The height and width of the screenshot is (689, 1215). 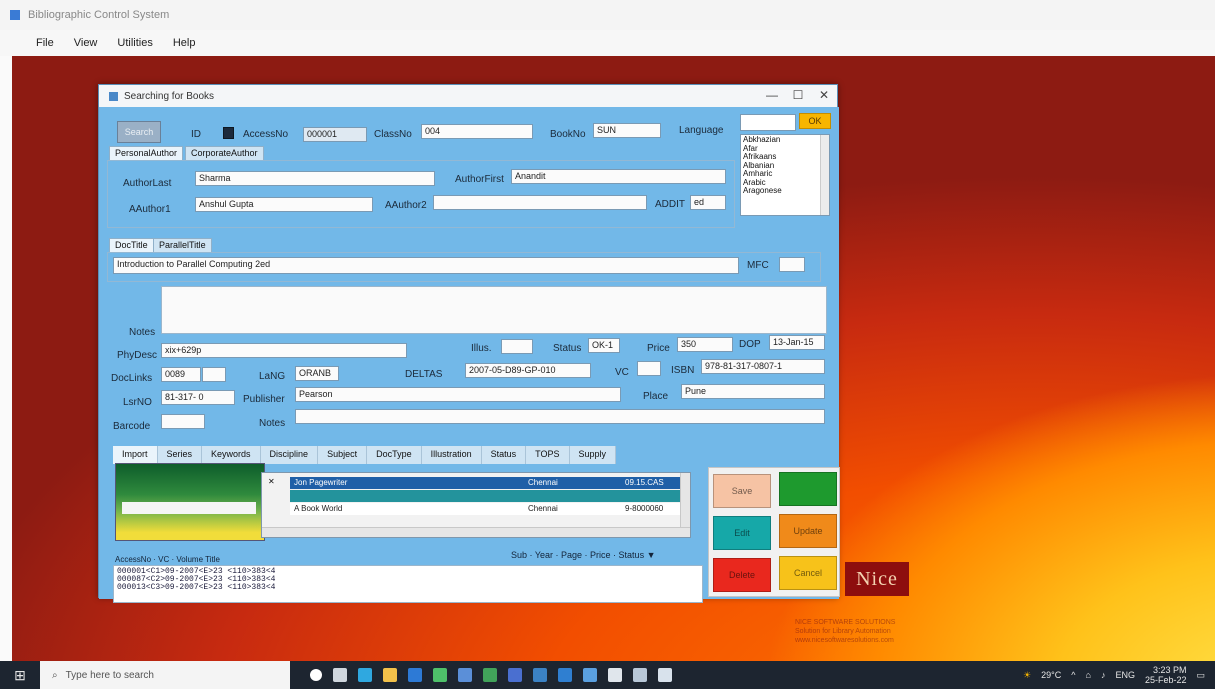 What do you see at coordinates (772, 95) in the screenshot?
I see `minimize-button: —` at bounding box center [772, 95].